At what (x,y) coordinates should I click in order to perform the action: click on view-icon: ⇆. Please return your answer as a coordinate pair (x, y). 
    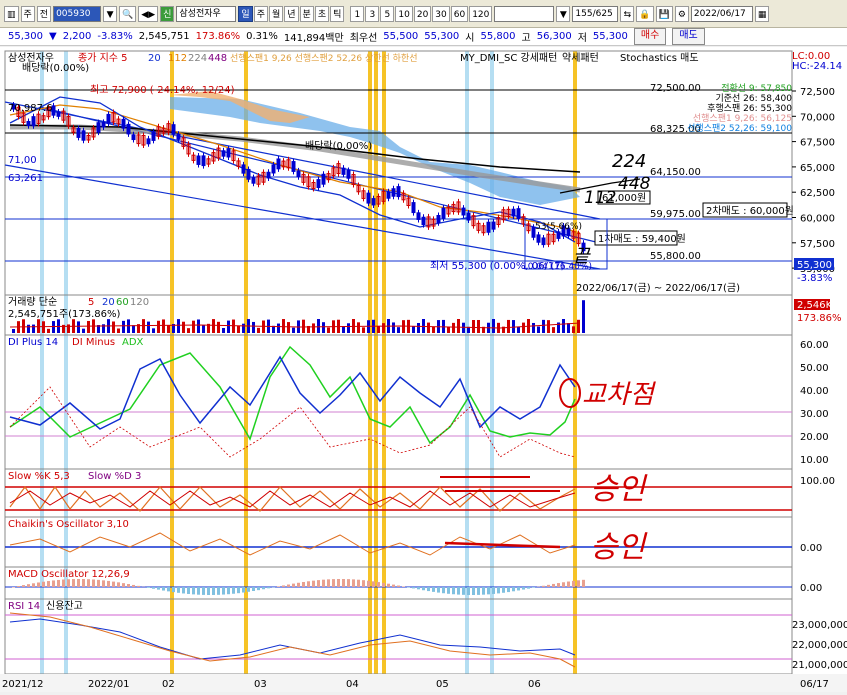
    Looking at the image, I should click on (627, 14).